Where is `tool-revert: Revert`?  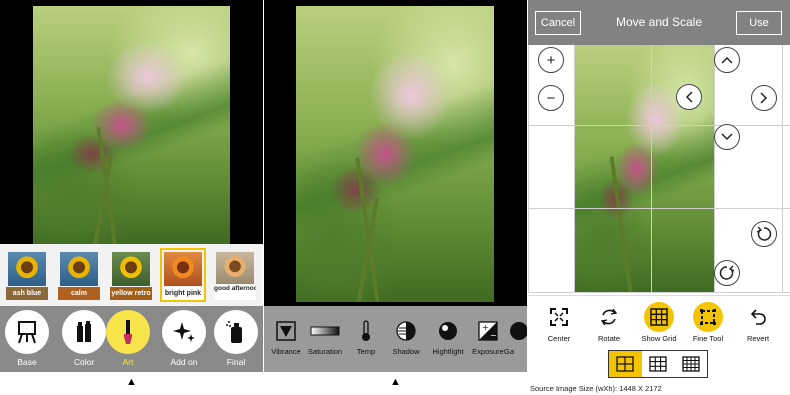
tool-revert: Revert is located at coordinates (758, 322).